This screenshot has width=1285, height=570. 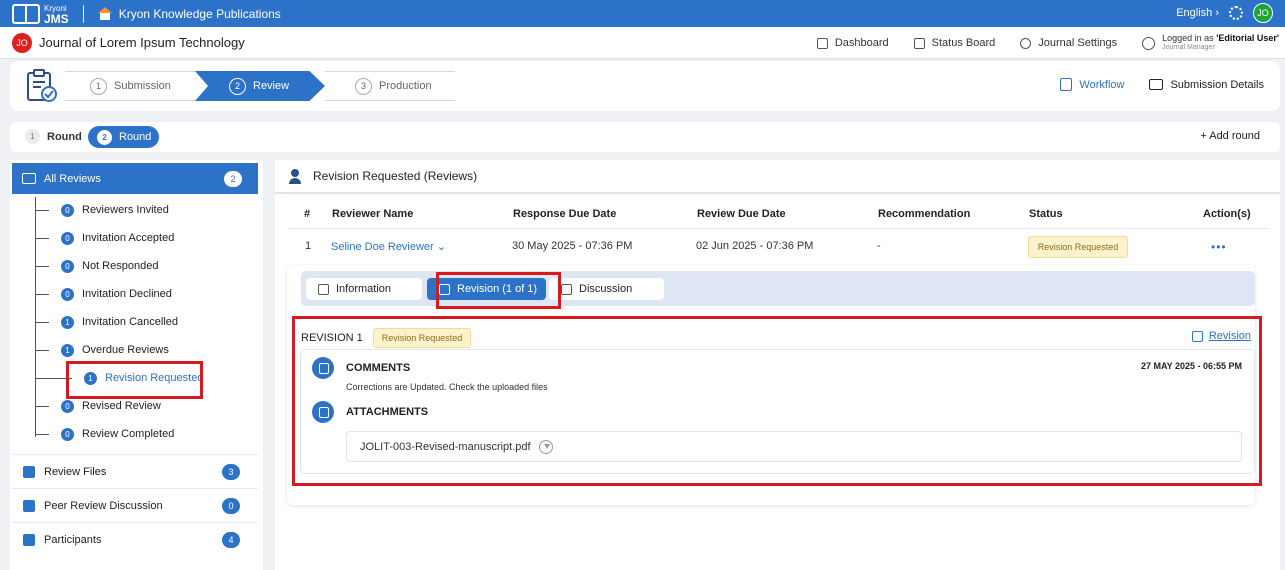 I want to click on add-file-icon, so click(x=1197, y=336).